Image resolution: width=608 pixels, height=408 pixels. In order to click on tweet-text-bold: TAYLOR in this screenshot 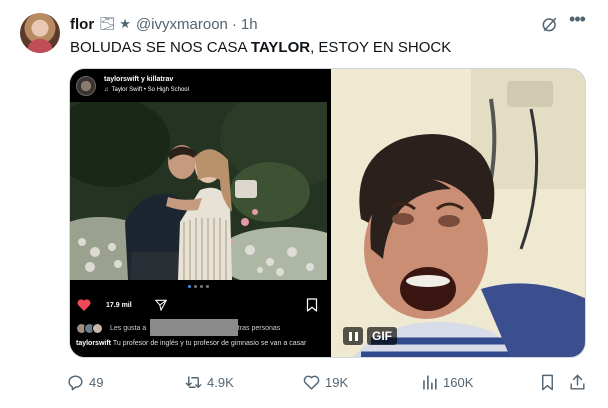, I will do `click(280, 47)`.